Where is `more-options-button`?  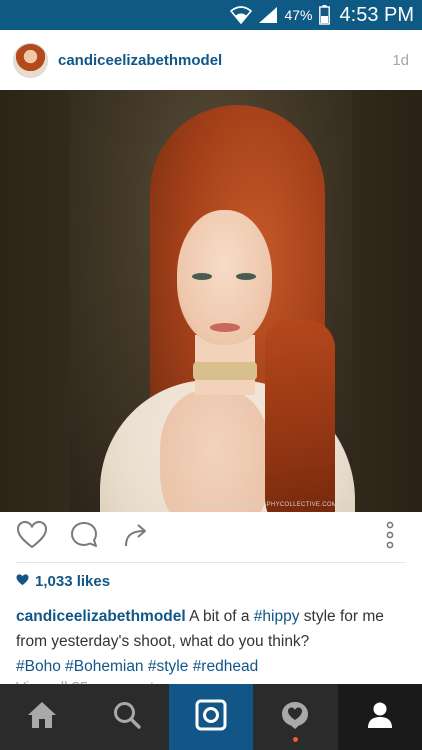 more-options-button is located at coordinates (390, 537).